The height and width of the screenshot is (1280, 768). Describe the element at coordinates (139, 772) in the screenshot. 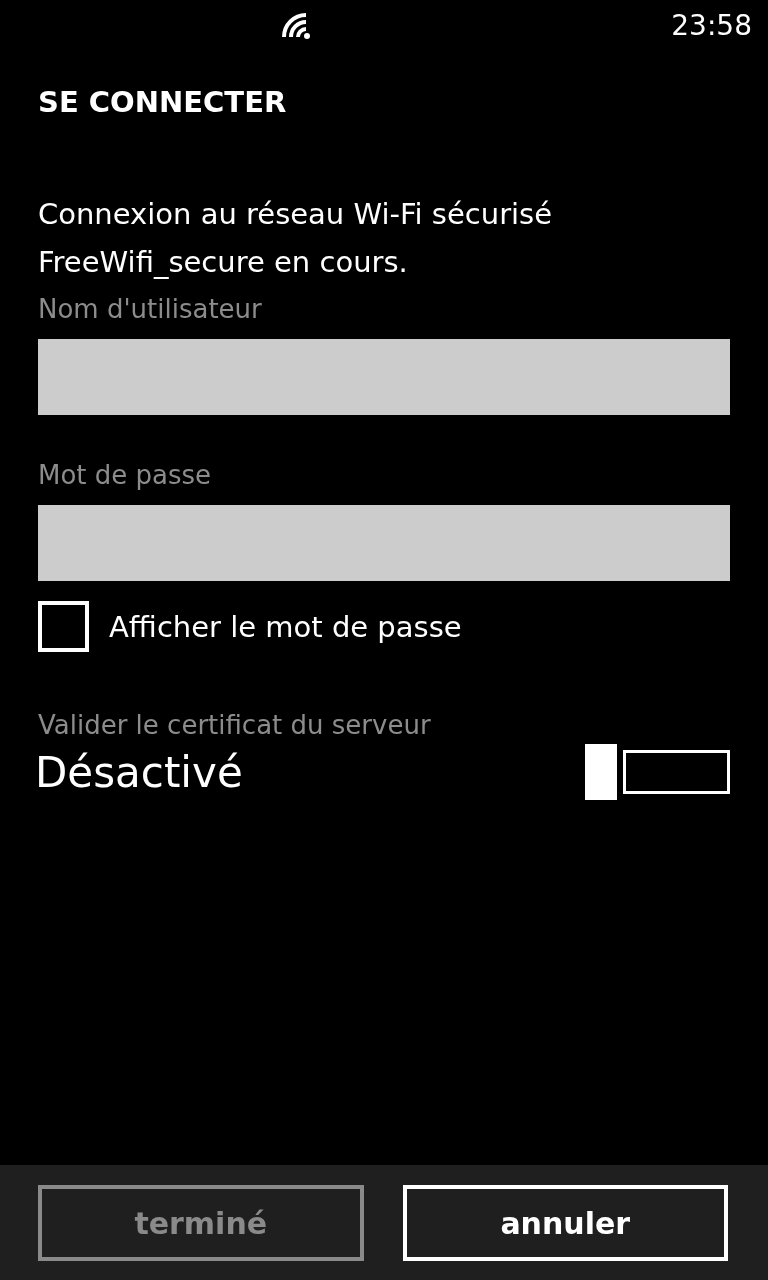

I see `setting-state: Désactivé` at that location.